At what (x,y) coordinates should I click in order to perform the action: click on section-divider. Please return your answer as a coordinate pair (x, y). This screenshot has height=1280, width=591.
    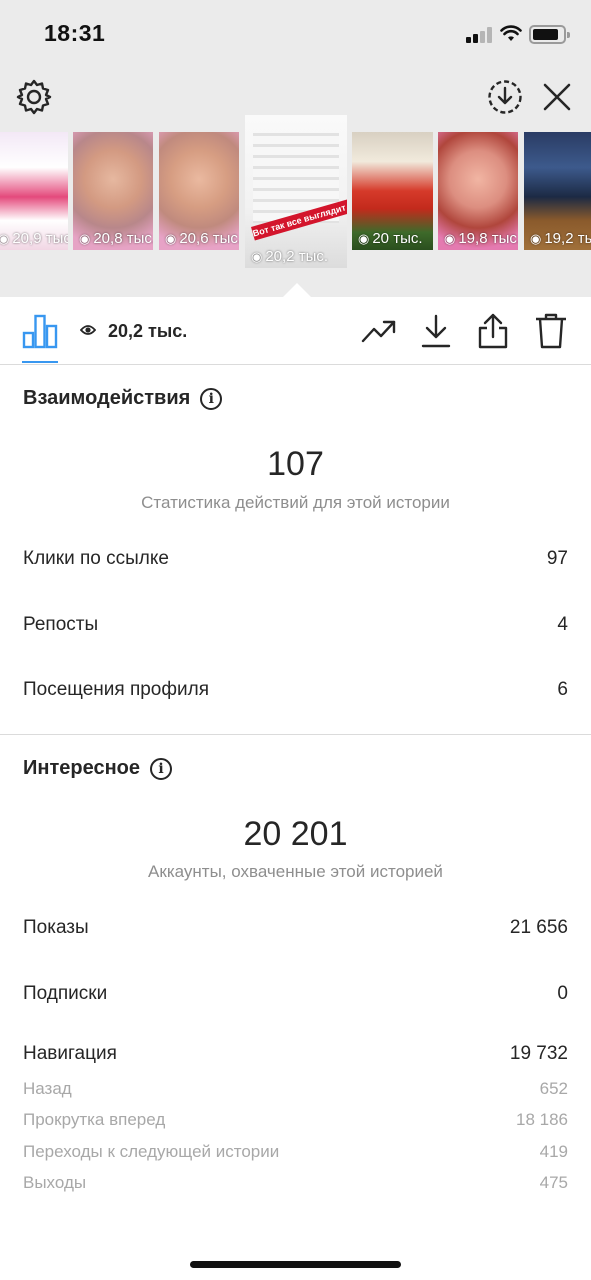
    Looking at the image, I should click on (295, 734).